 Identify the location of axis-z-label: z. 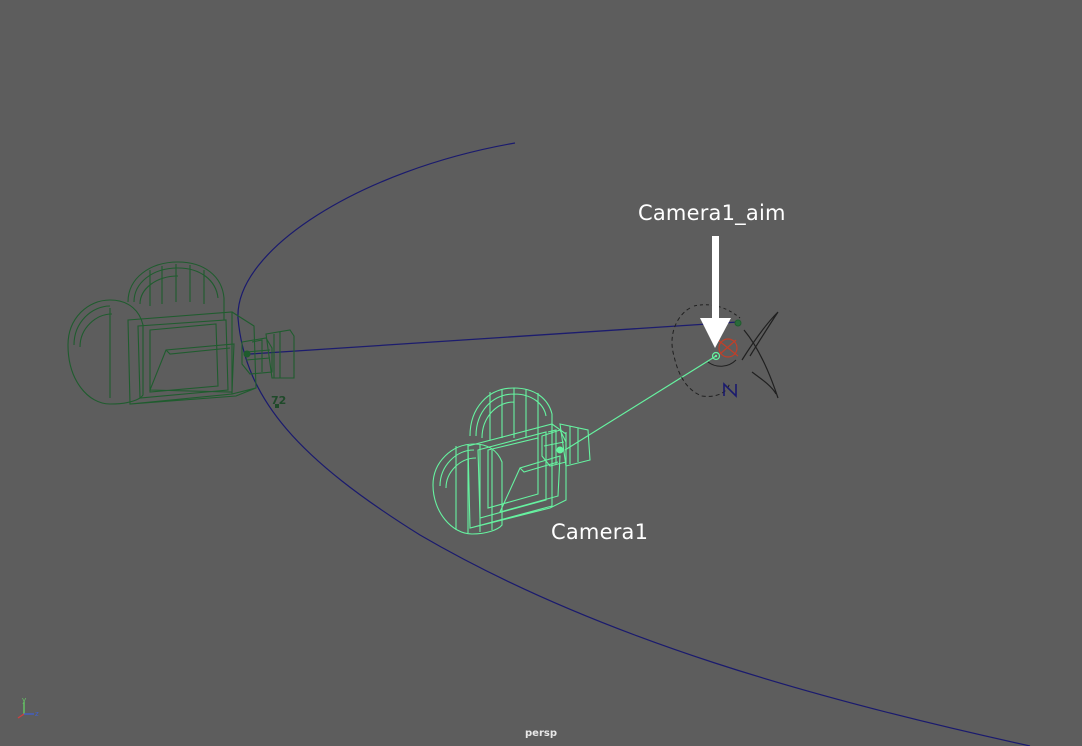
(37, 714).